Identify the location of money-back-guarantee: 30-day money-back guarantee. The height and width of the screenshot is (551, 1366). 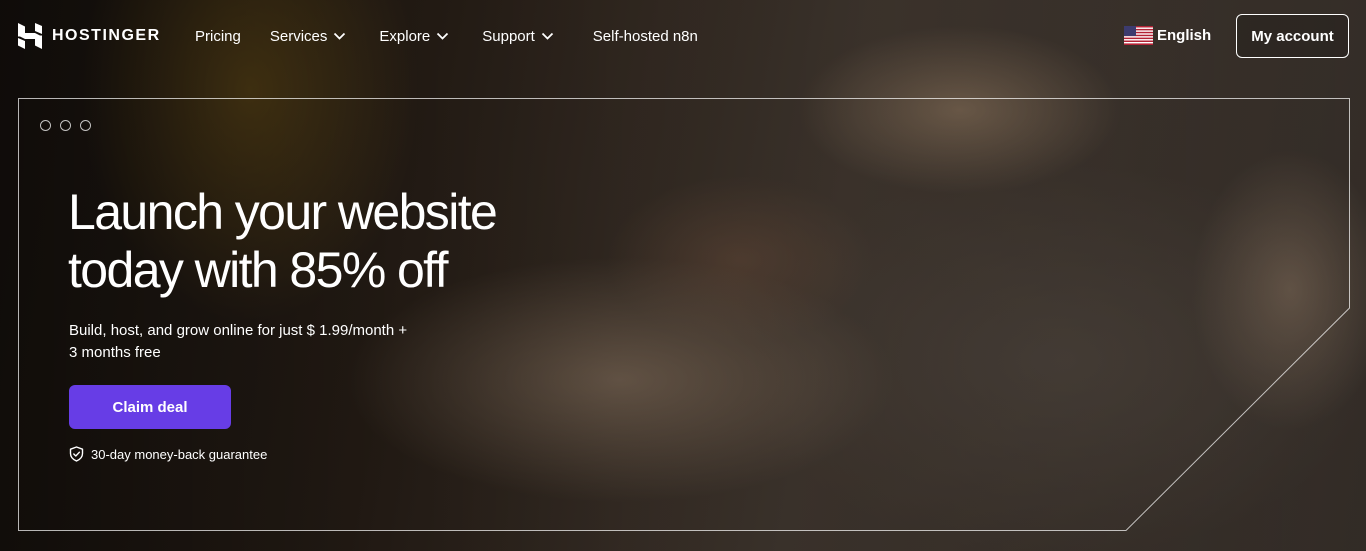
(168, 454).